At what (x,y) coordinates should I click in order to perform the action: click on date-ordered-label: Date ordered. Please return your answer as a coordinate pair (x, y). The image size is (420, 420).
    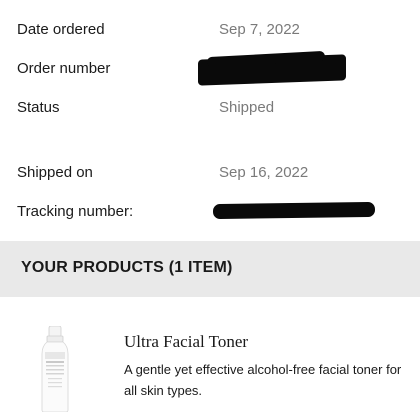
    Looking at the image, I should click on (61, 29).